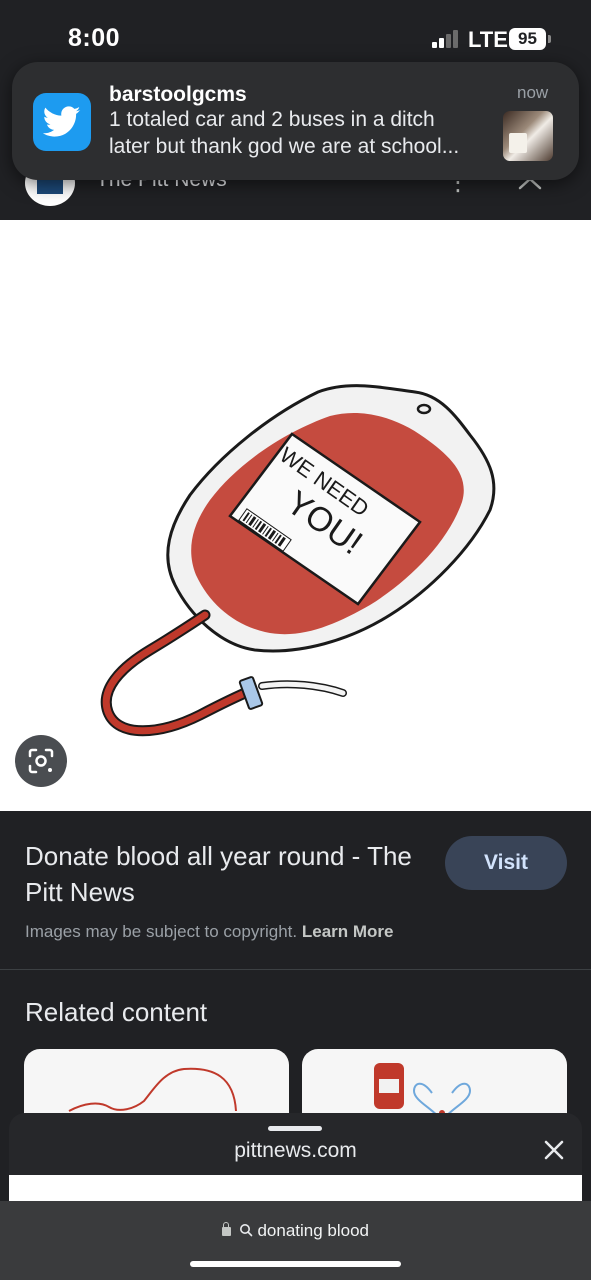 The height and width of the screenshot is (1280, 591). What do you see at coordinates (178, 94) in the screenshot?
I see `notification-title: barstoolgcms` at bounding box center [178, 94].